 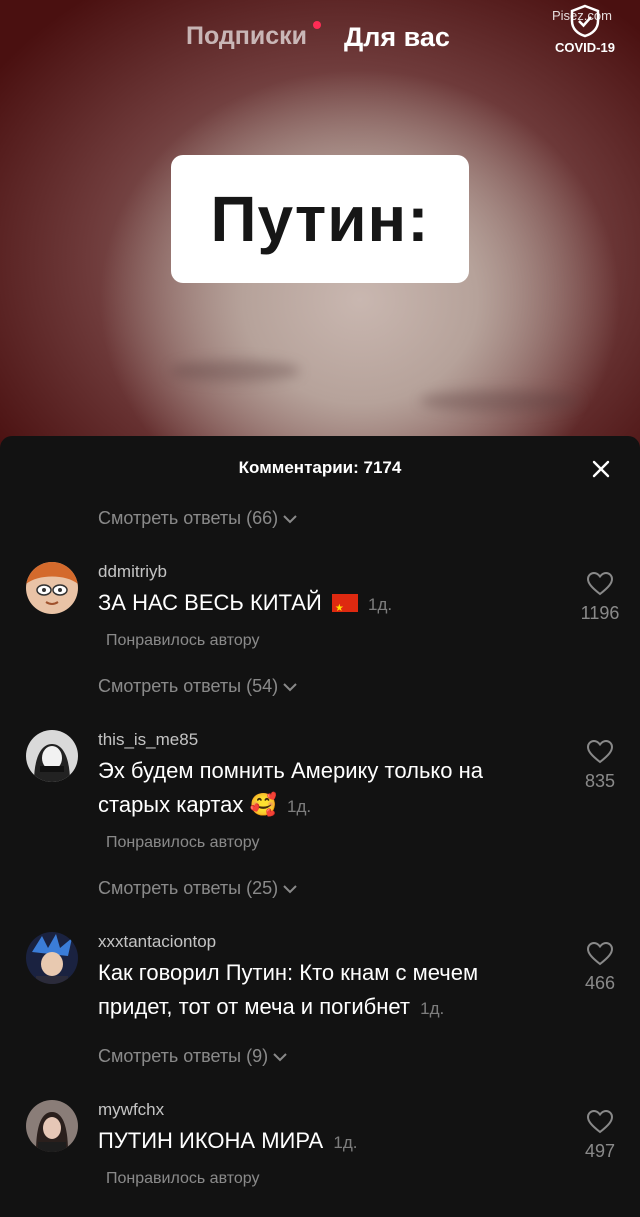 I want to click on shield-icon, so click(x=585, y=21).